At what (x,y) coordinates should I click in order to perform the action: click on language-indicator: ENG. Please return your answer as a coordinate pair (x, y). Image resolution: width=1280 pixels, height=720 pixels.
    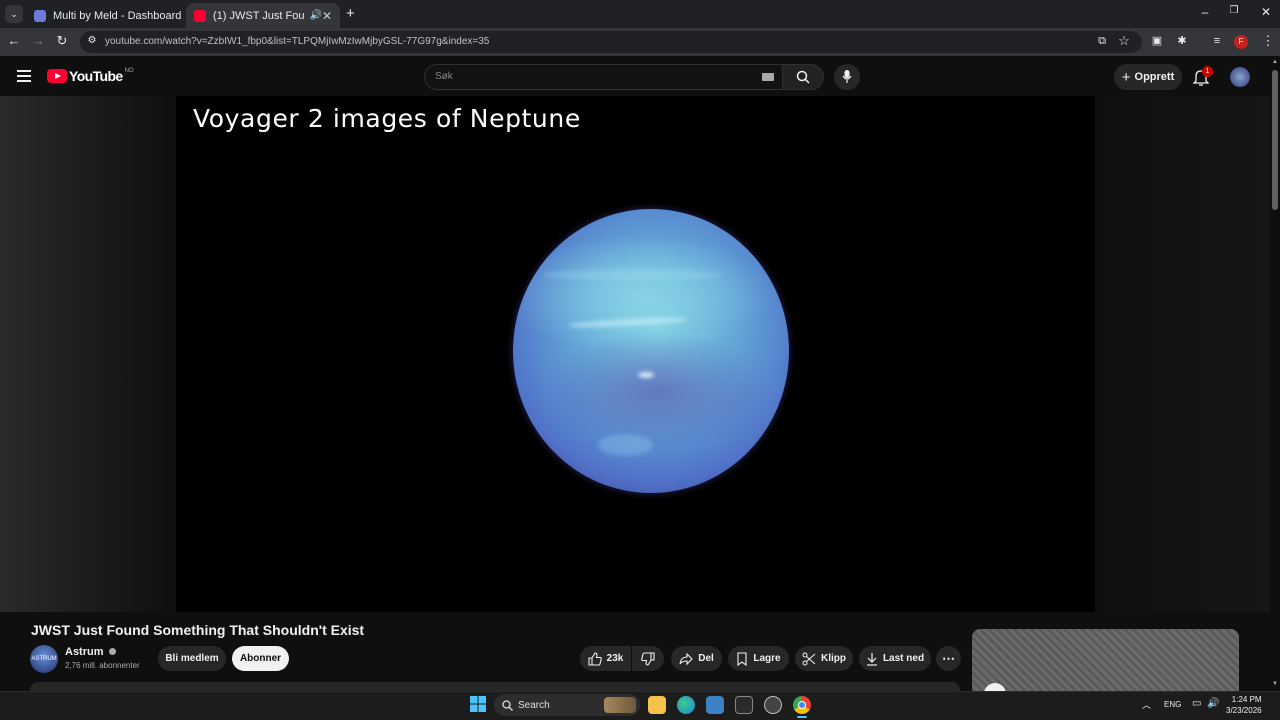
    Looking at the image, I should click on (1172, 704).